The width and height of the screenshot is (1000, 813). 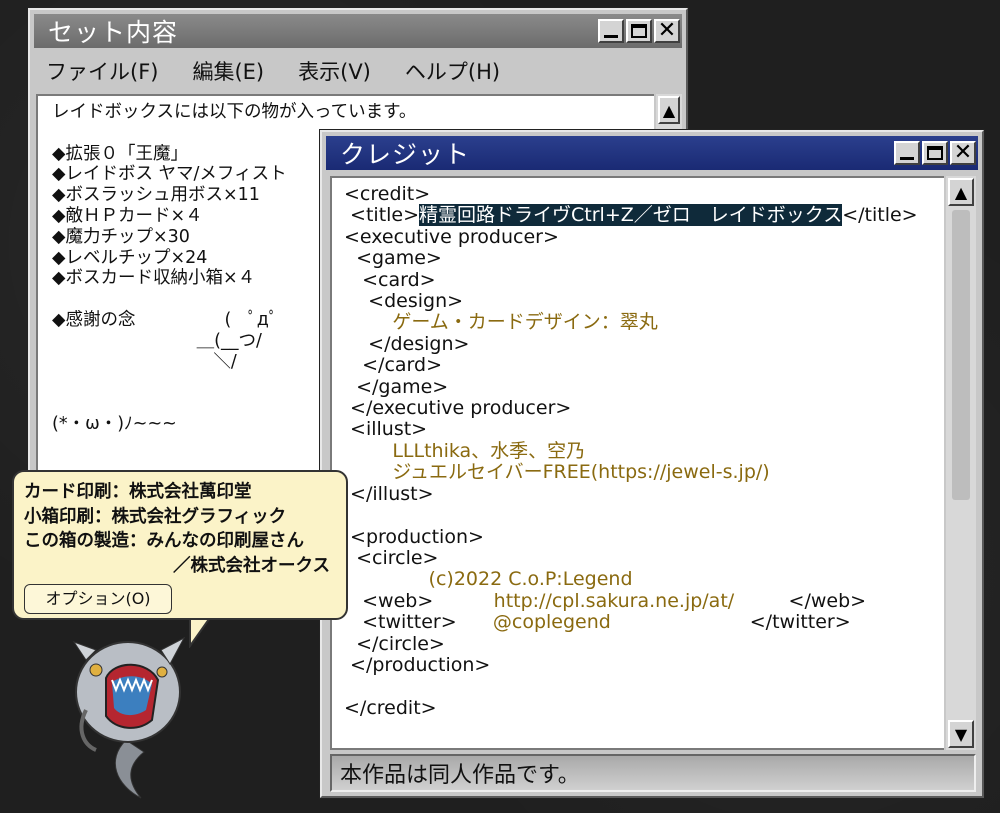 I want to click on credit-line: <credit>, so click(x=638, y=194).